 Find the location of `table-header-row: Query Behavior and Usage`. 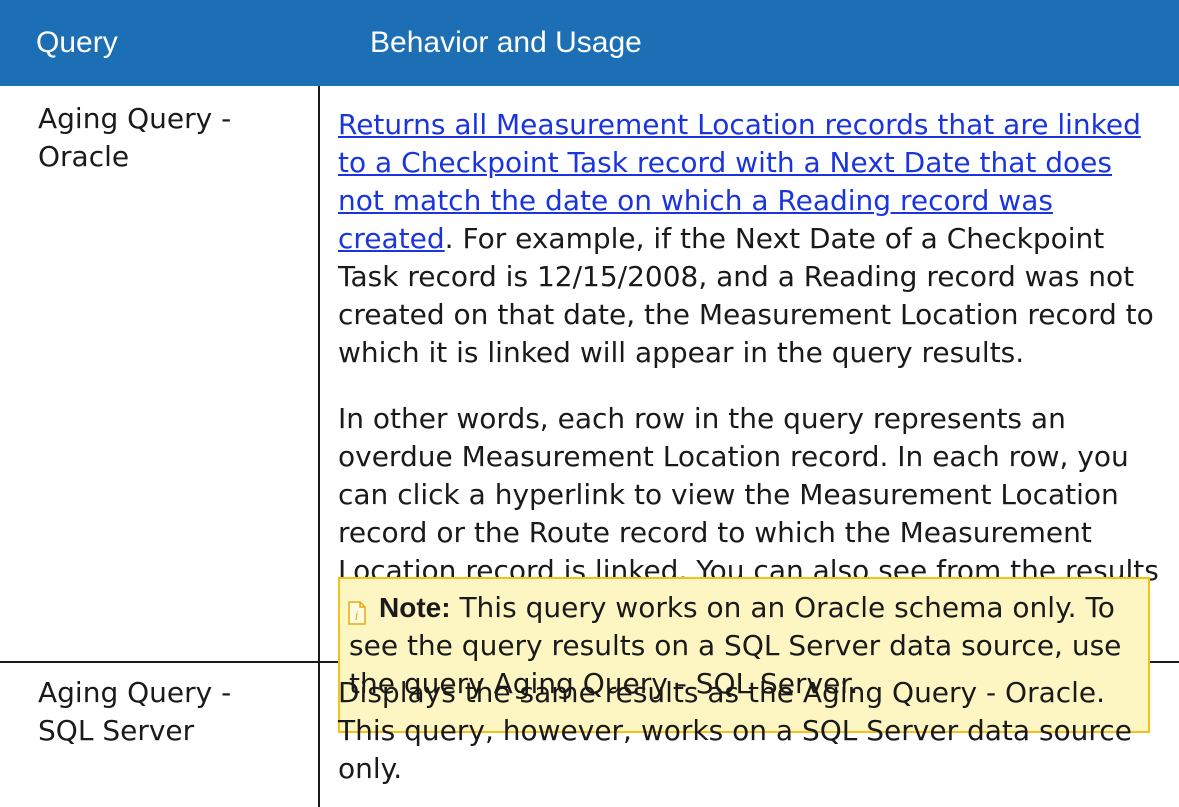

table-header-row: Query Behavior and Usage is located at coordinates (589, 43).